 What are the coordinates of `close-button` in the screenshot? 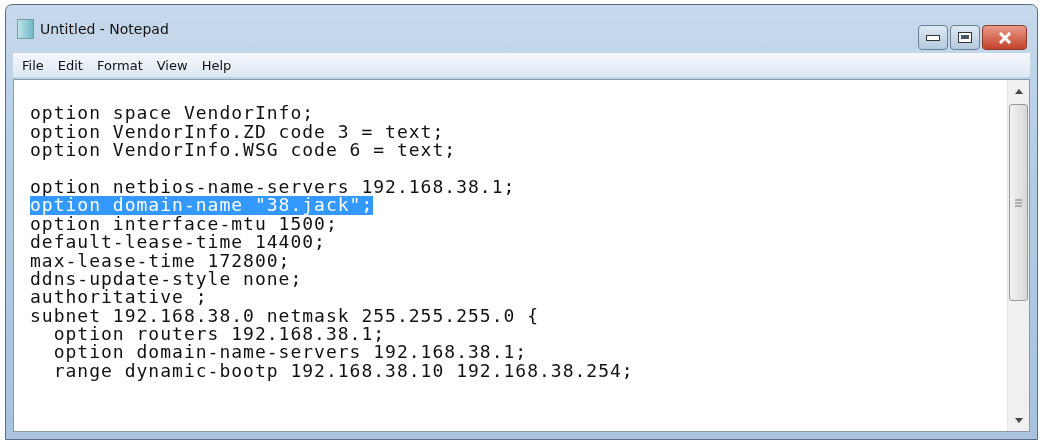 It's located at (1004, 37).